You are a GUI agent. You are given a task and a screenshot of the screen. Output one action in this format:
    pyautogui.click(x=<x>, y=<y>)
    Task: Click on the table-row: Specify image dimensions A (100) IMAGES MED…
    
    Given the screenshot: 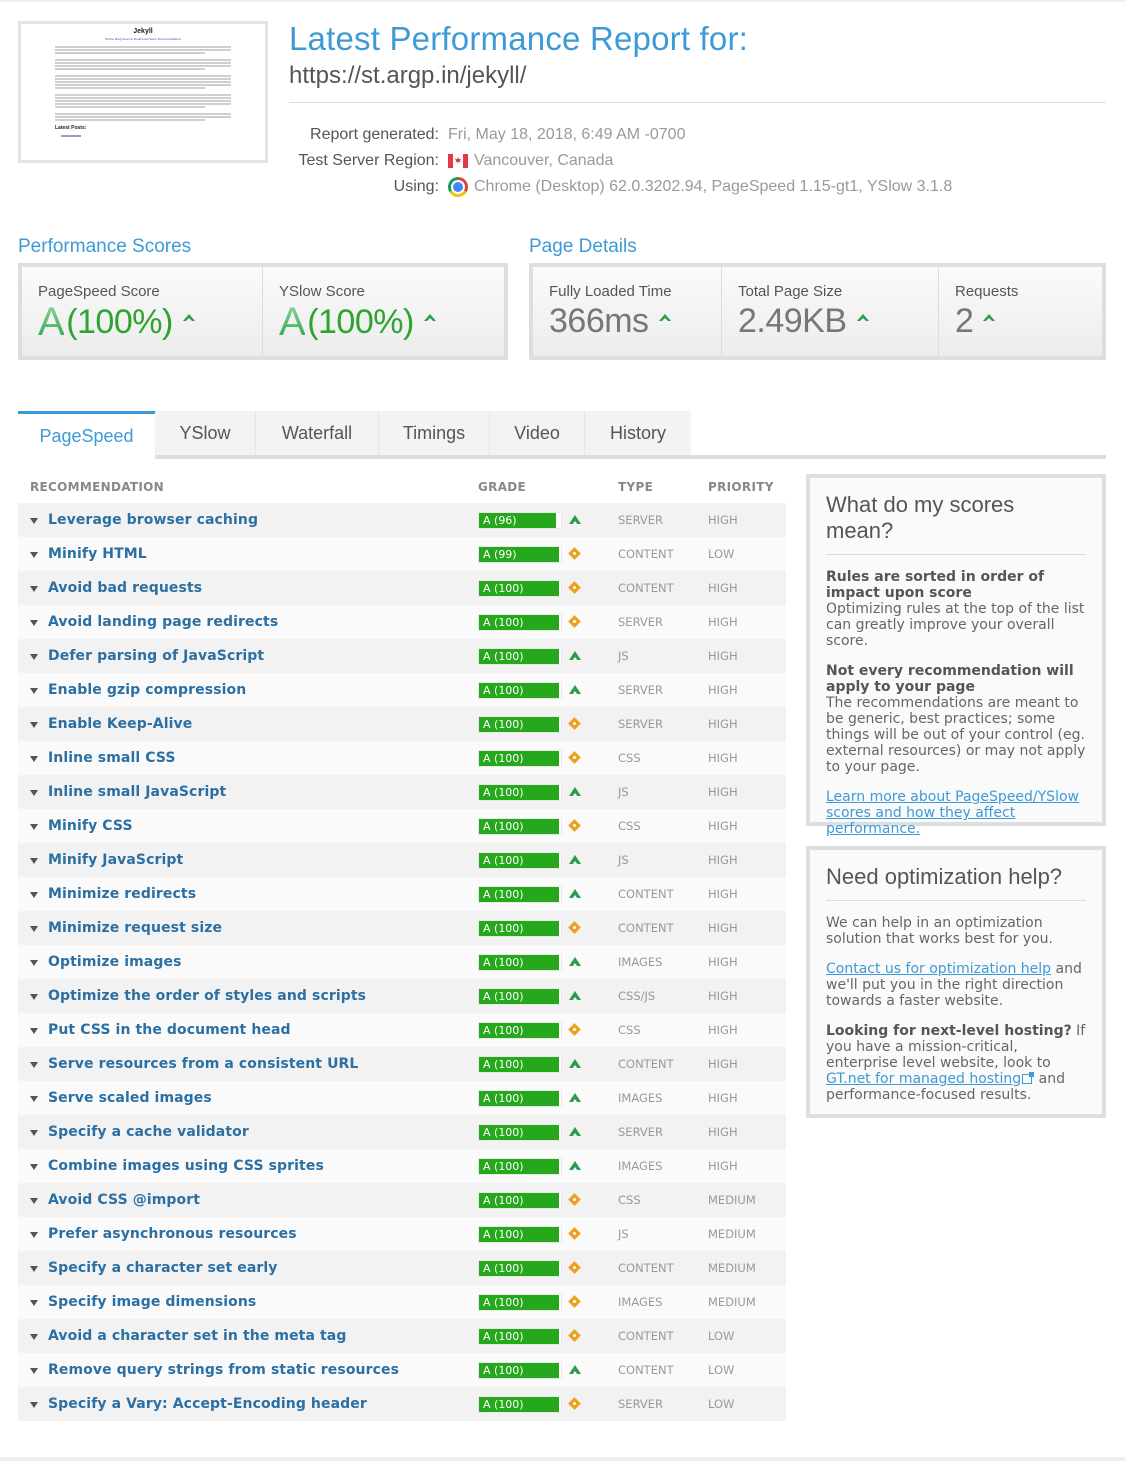 What is the action you would take?
    pyautogui.click(x=402, y=1302)
    